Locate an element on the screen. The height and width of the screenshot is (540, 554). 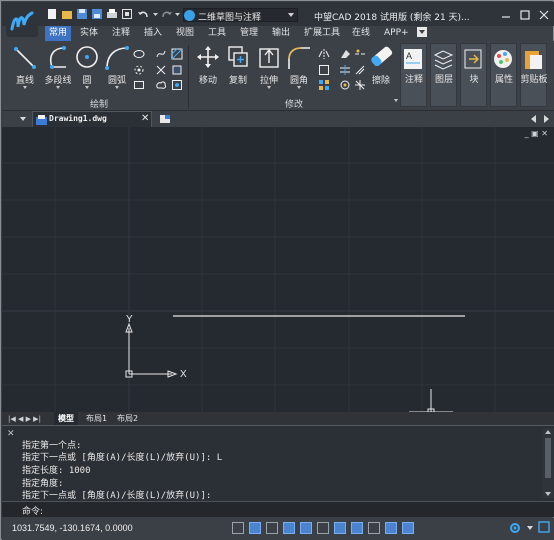
region-icon is located at coordinates (177, 70).